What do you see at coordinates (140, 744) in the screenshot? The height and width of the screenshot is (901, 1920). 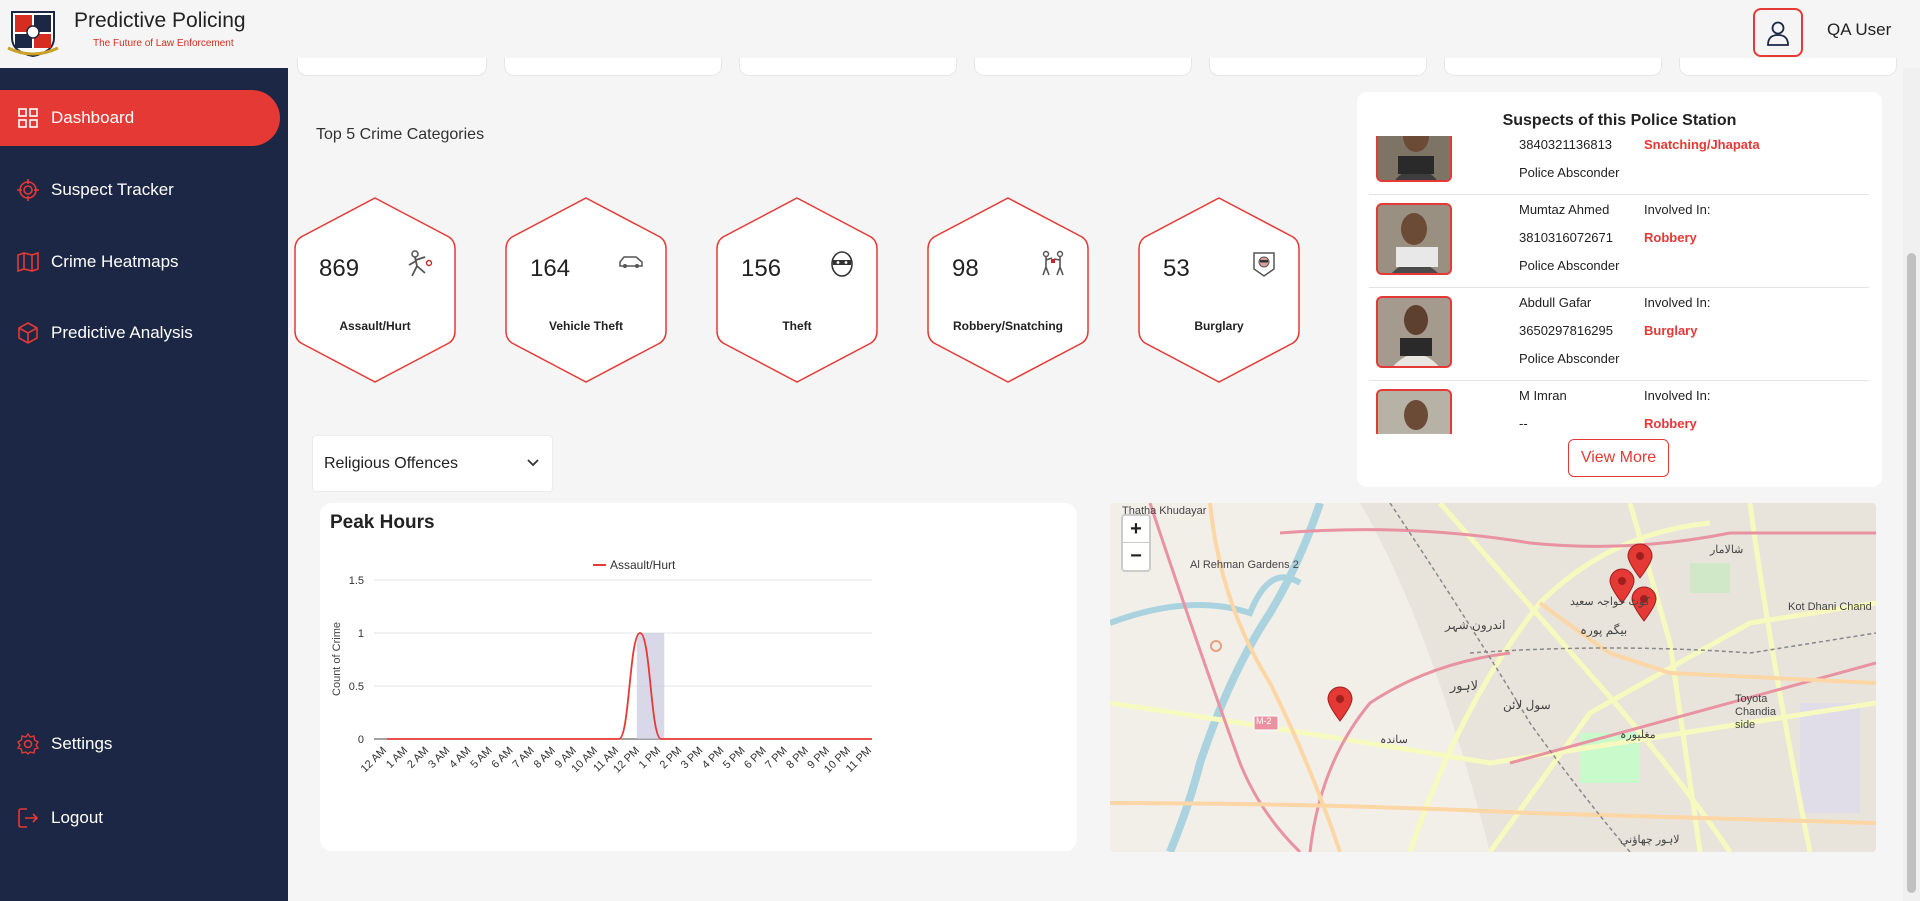 I see `sidebar-item-settings: Settings` at bounding box center [140, 744].